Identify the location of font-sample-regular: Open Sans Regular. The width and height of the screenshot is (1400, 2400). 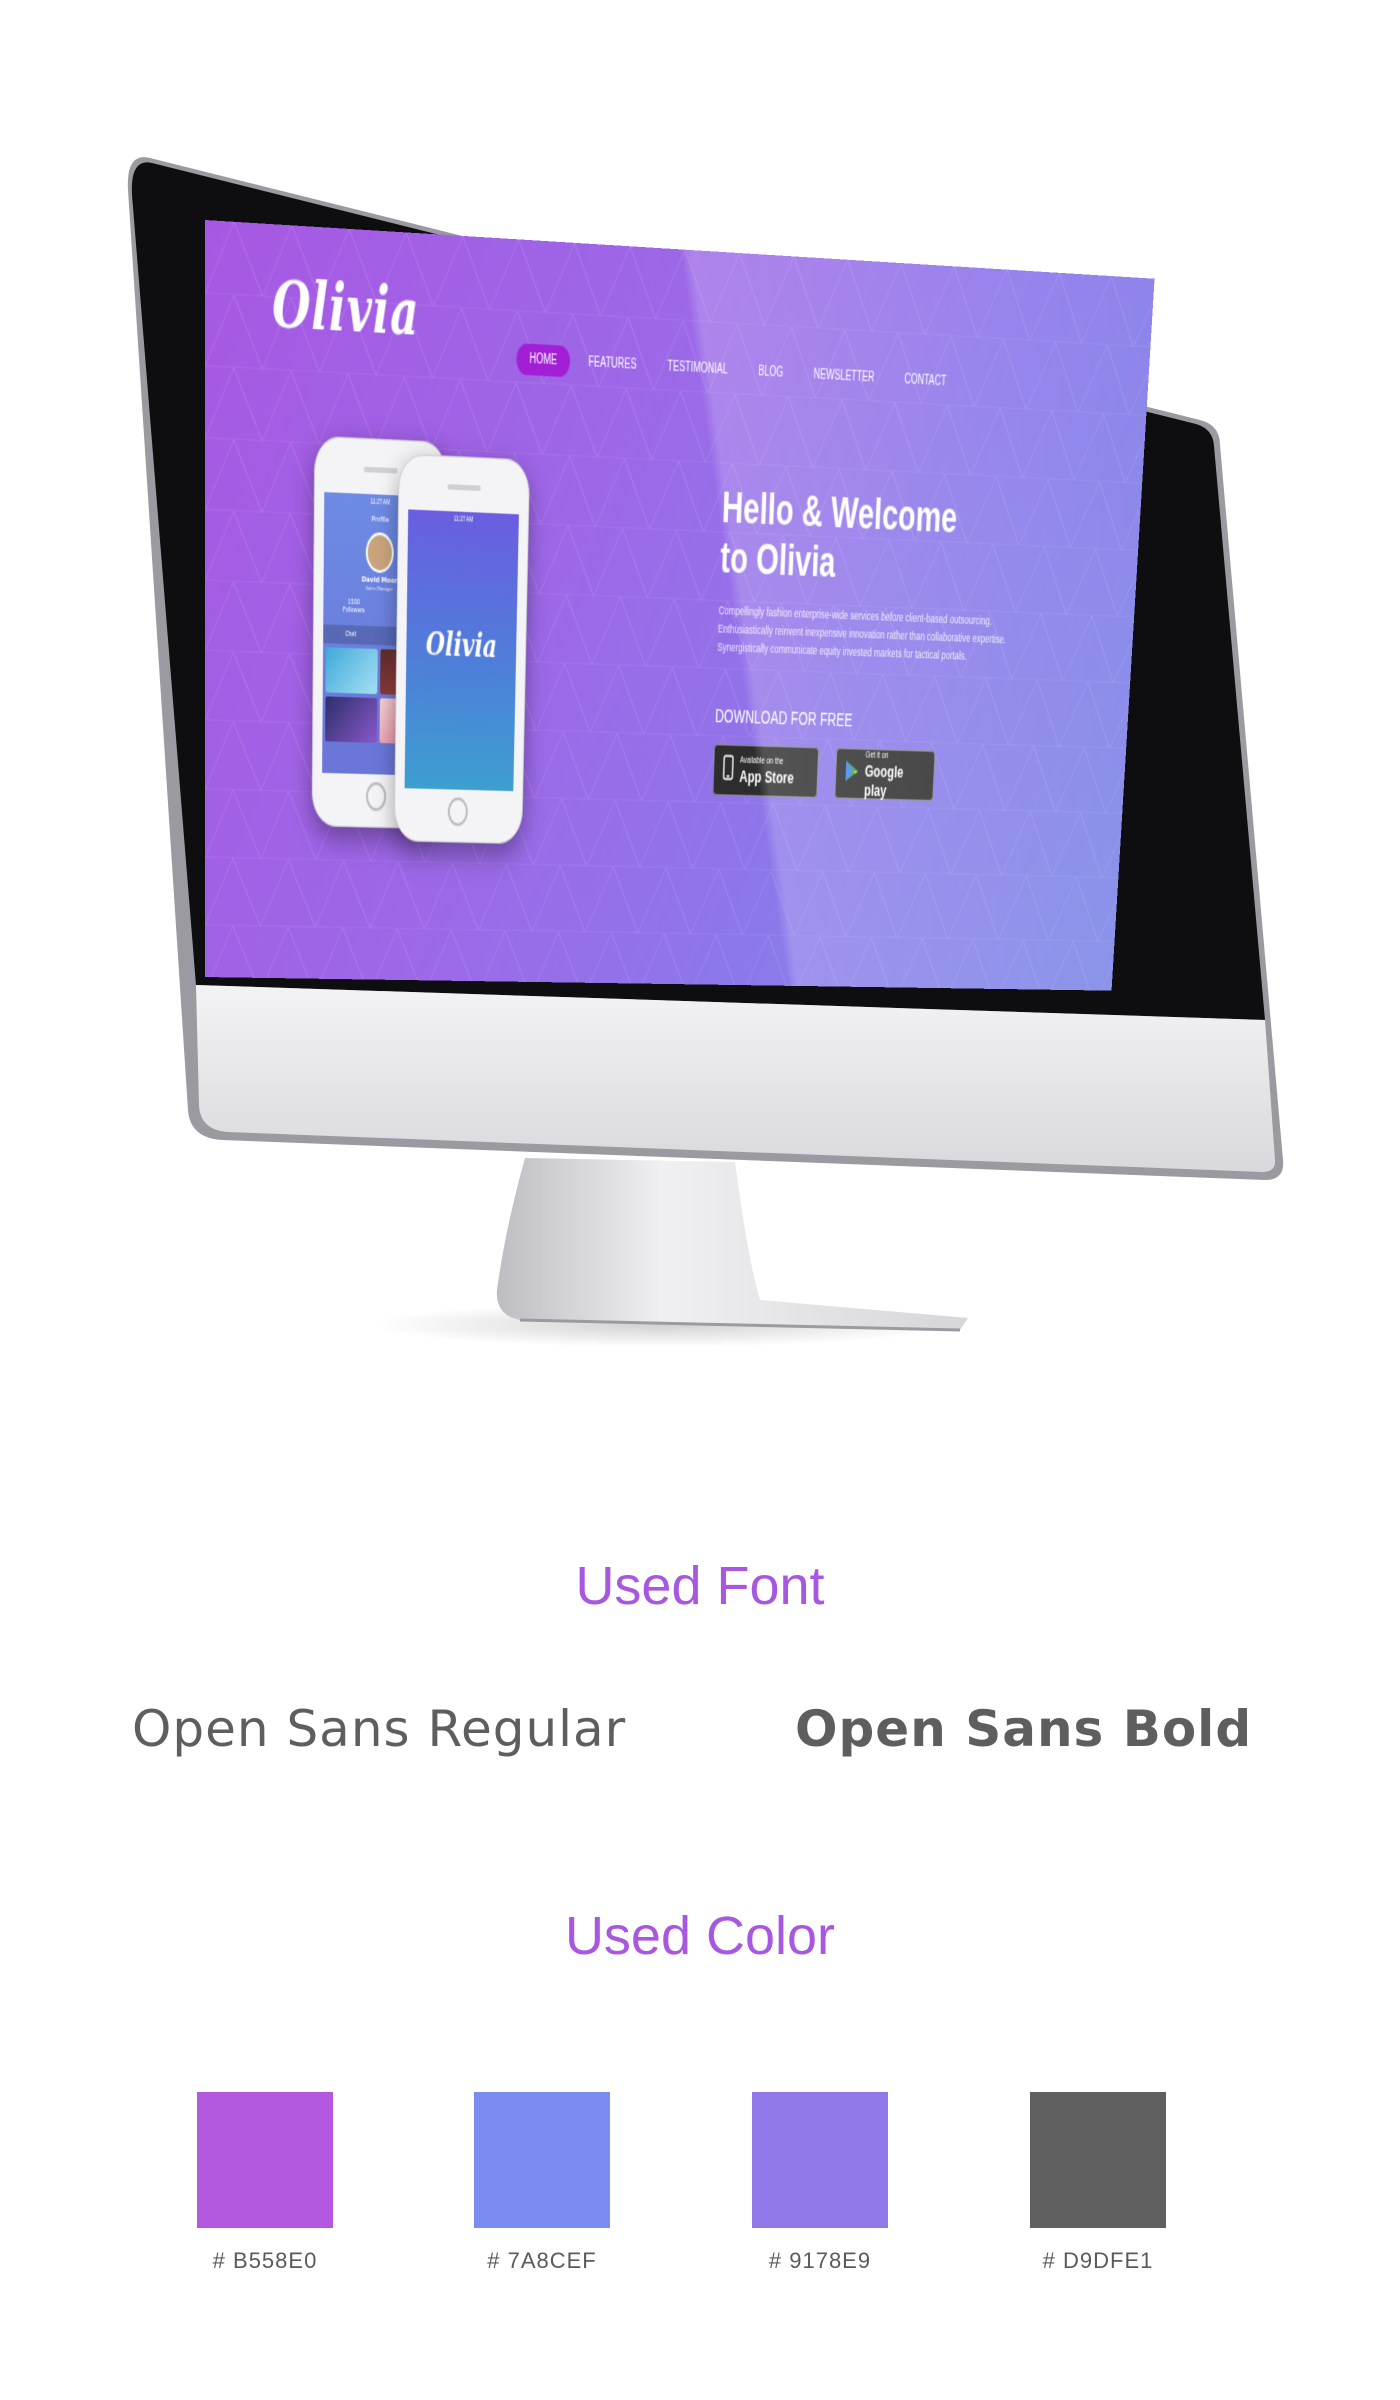
(379, 1729).